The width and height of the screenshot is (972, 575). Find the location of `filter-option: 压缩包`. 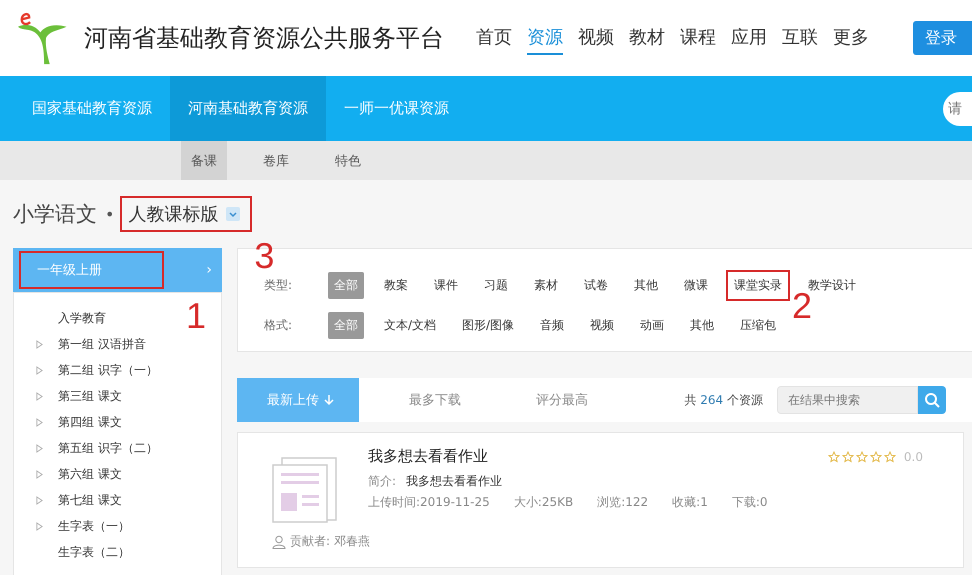

filter-option: 压缩包 is located at coordinates (758, 325).